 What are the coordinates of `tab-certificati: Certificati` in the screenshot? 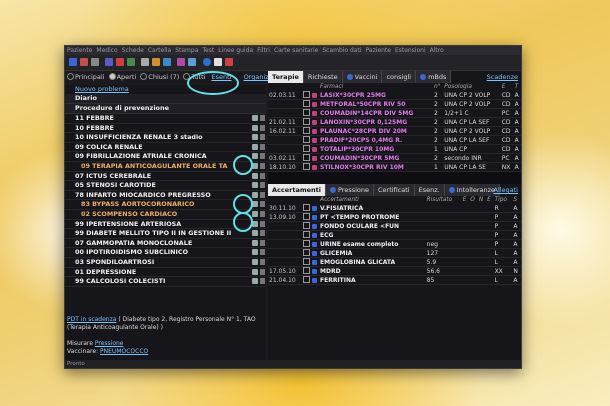 It's located at (394, 190).